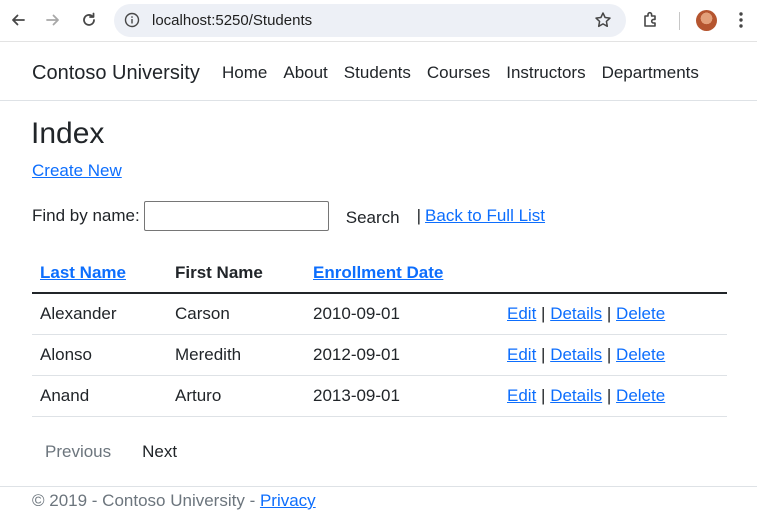  Describe the element at coordinates (603, 20) in the screenshot. I see `bookmark-star-icon` at that location.